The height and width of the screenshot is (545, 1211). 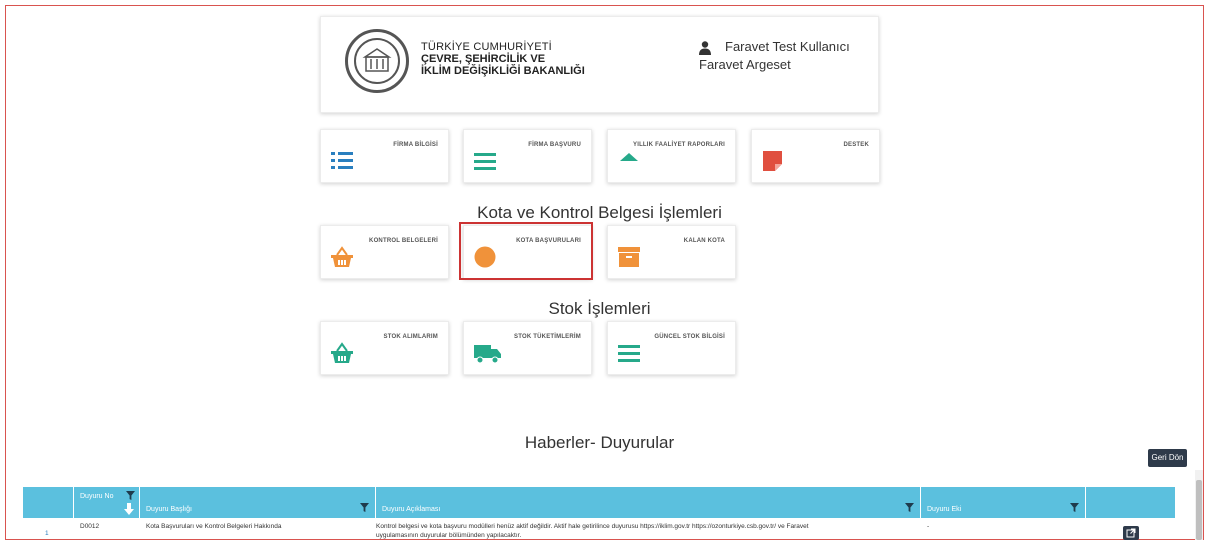 What do you see at coordinates (705, 48) in the screenshot?
I see `user-icon` at bounding box center [705, 48].